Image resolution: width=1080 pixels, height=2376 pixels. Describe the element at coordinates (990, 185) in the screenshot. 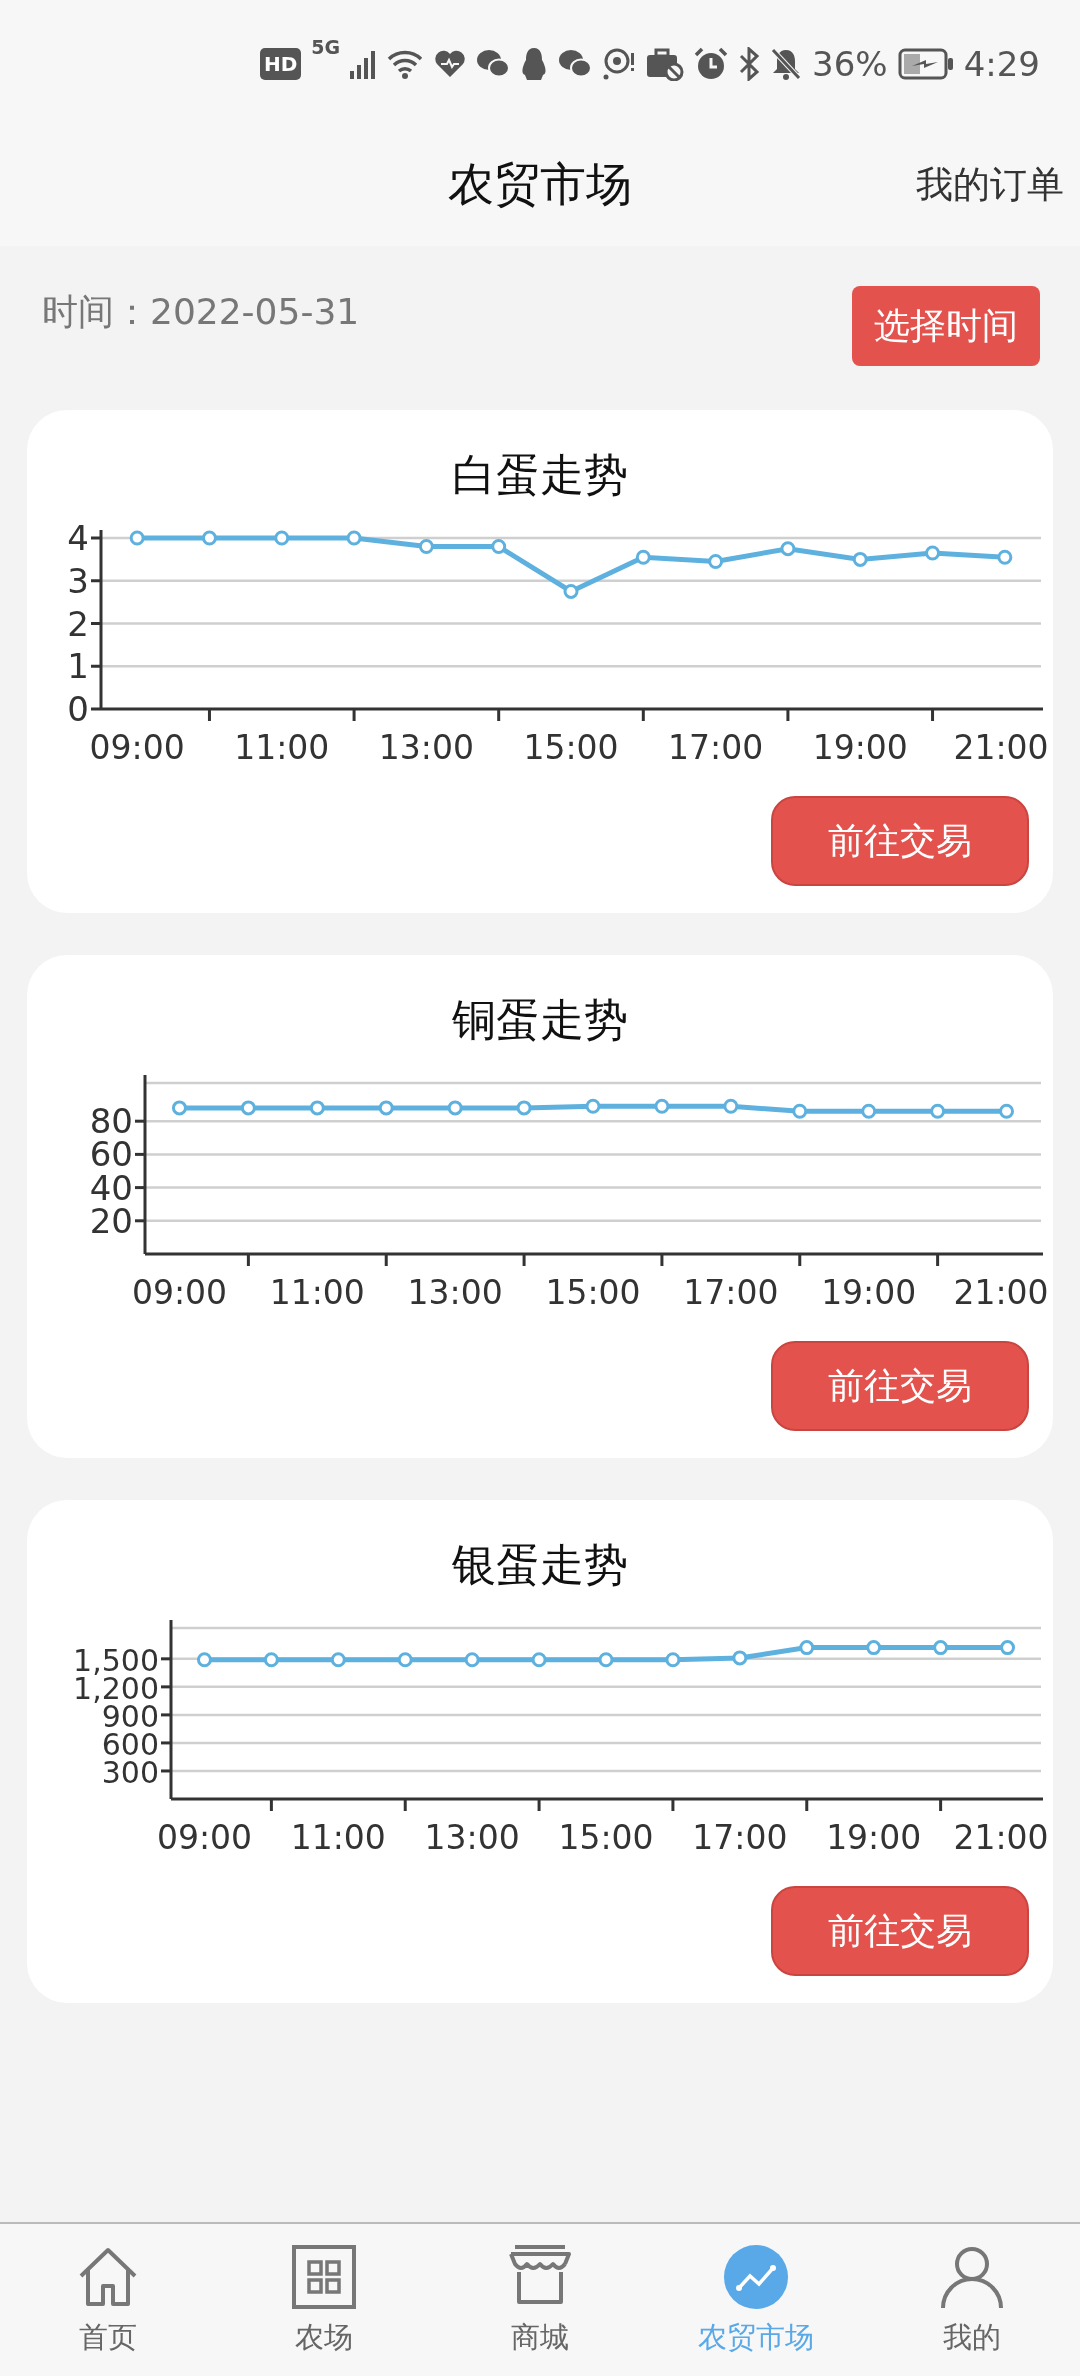

I see `my-orders-link: 我的订单` at that location.